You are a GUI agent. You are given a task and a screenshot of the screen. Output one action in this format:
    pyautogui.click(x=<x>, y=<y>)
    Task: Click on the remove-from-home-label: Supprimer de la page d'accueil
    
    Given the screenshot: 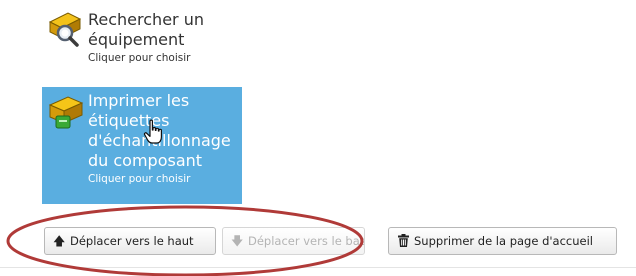 What is the action you would take?
    pyautogui.click(x=503, y=241)
    